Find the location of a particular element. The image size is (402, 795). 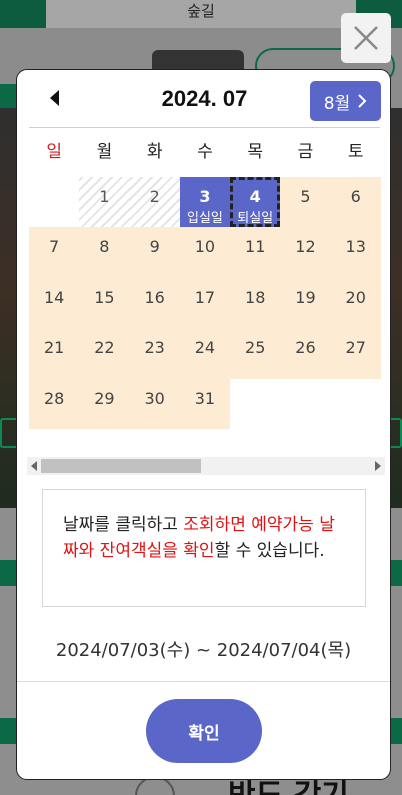

day-number: 30 is located at coordinates (154, 398).